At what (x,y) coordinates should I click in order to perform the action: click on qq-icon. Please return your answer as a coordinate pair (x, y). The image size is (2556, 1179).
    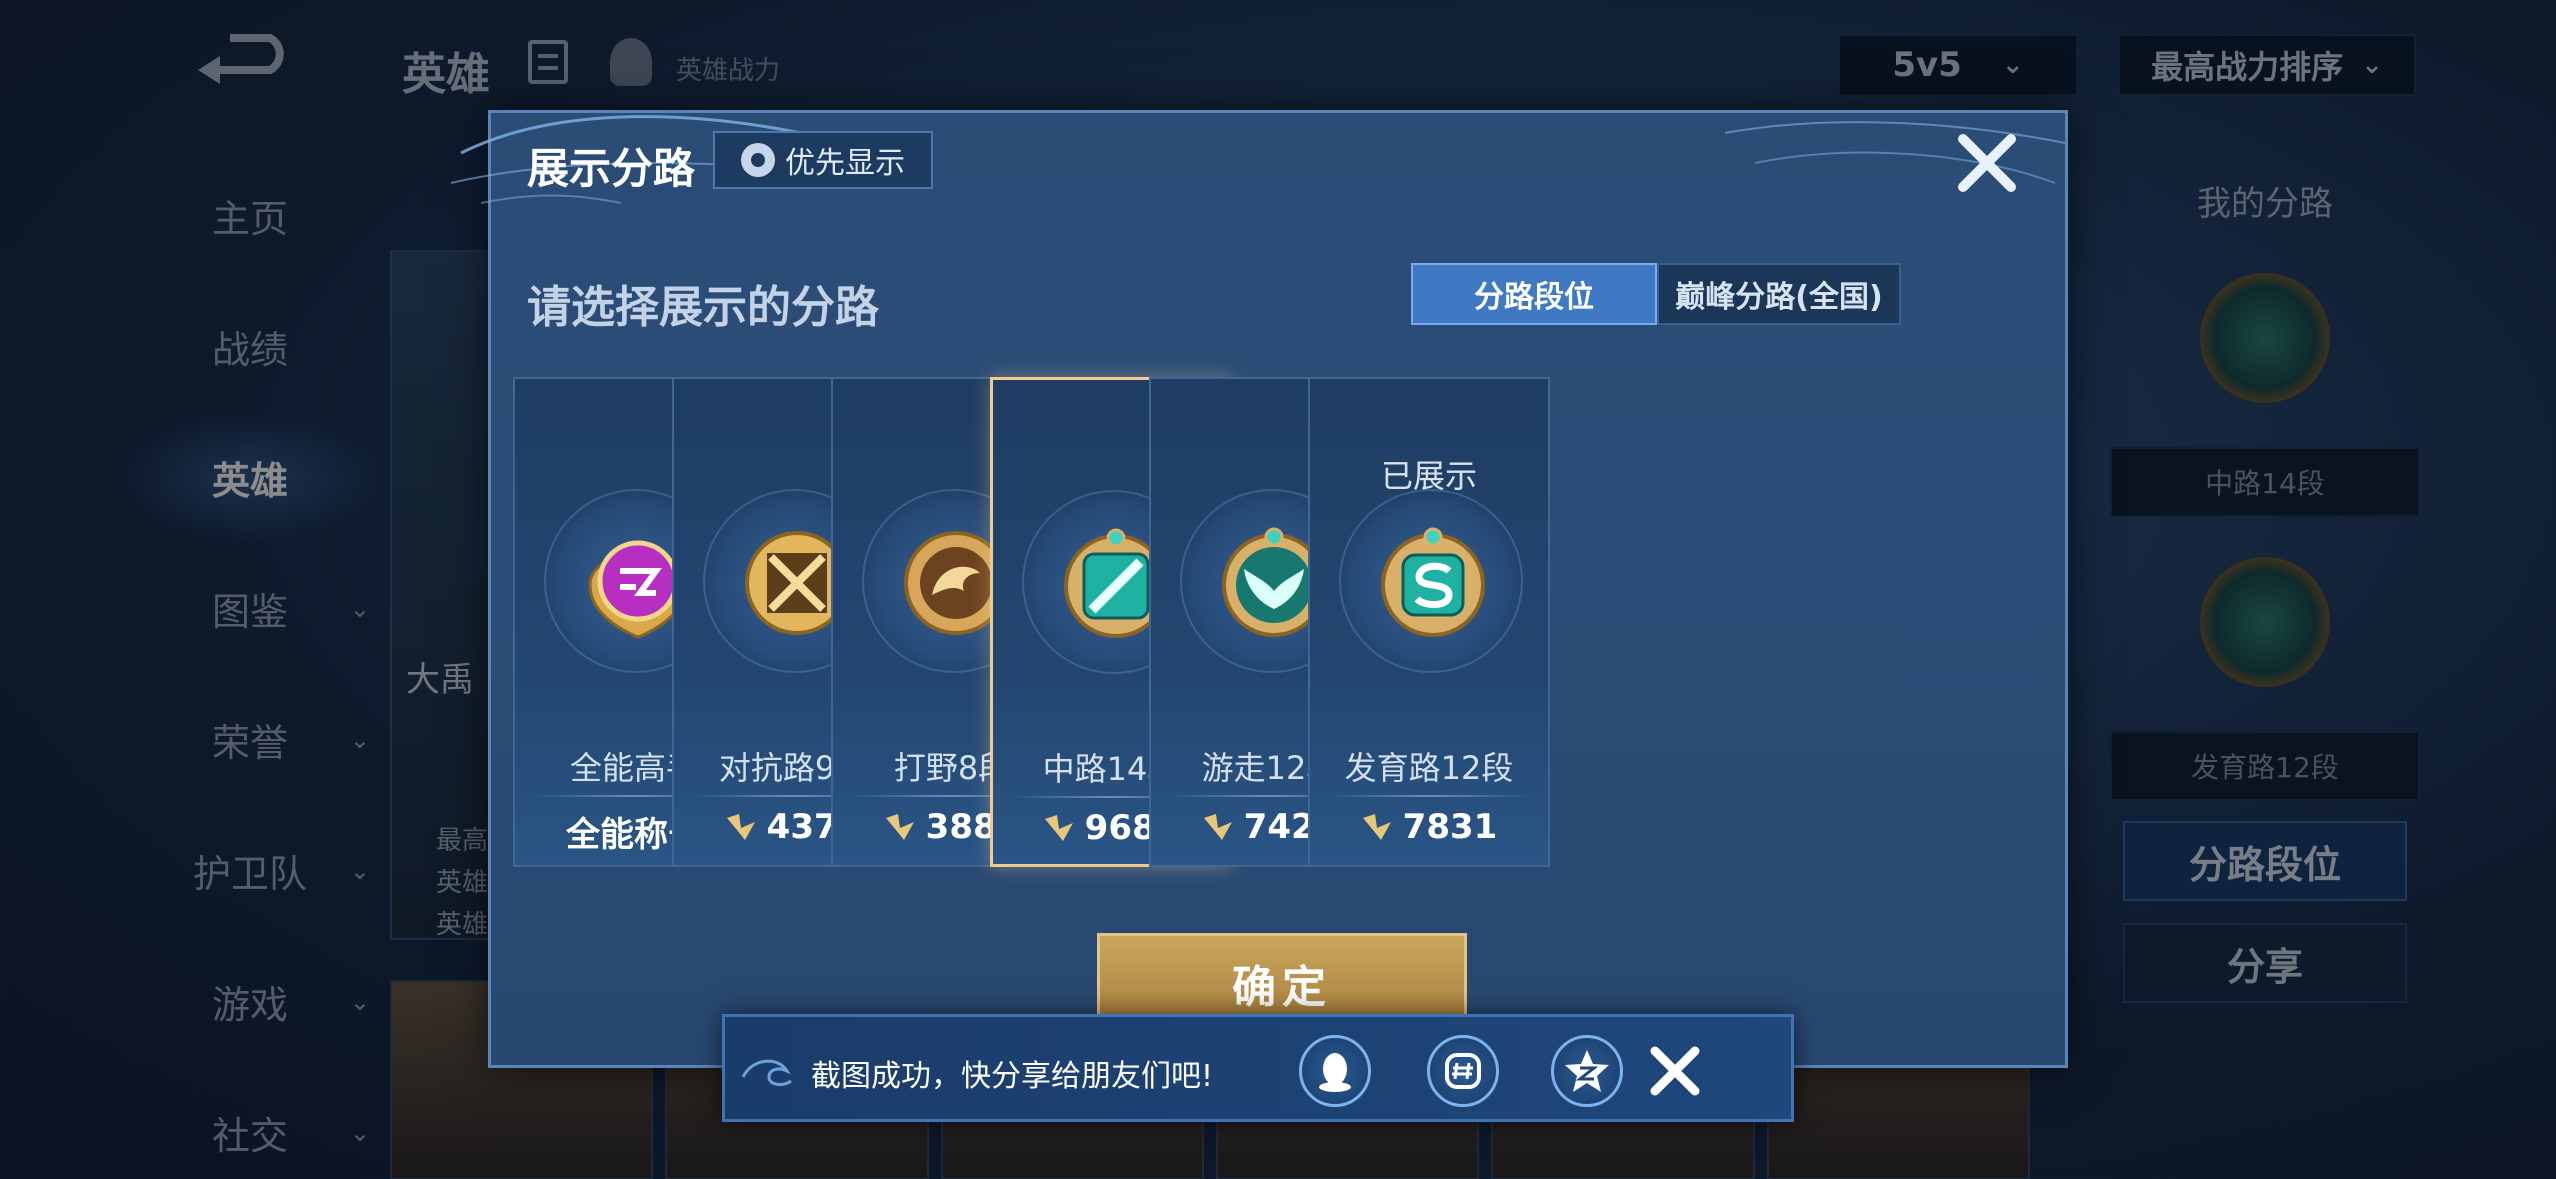
    Looking at the image, I should click on (1335, 1072).